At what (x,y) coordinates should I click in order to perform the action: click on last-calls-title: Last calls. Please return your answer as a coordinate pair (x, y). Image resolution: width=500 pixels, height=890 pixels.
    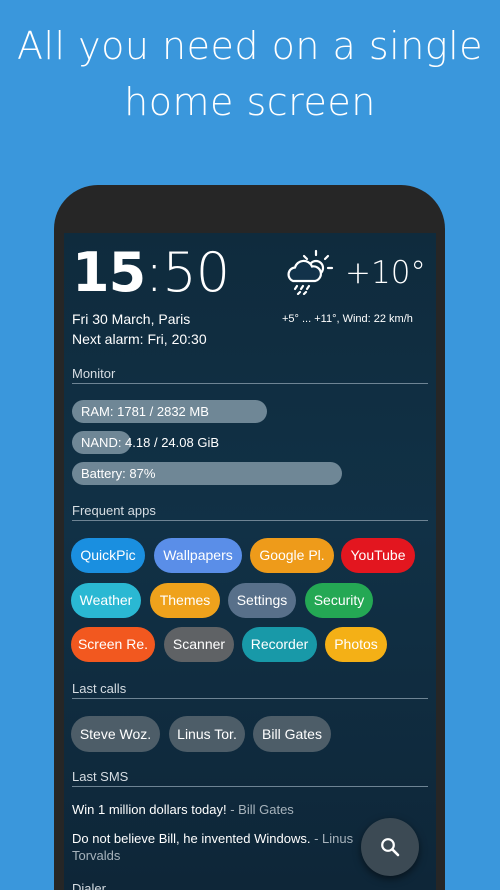
    Looking at the image, I should click on (99, 688).